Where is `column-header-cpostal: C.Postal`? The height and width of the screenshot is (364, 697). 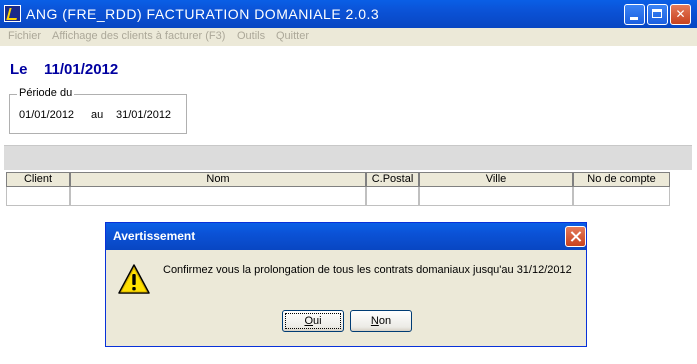
column-header-cpostal: C.Postal is located at coordinates (392, 179).